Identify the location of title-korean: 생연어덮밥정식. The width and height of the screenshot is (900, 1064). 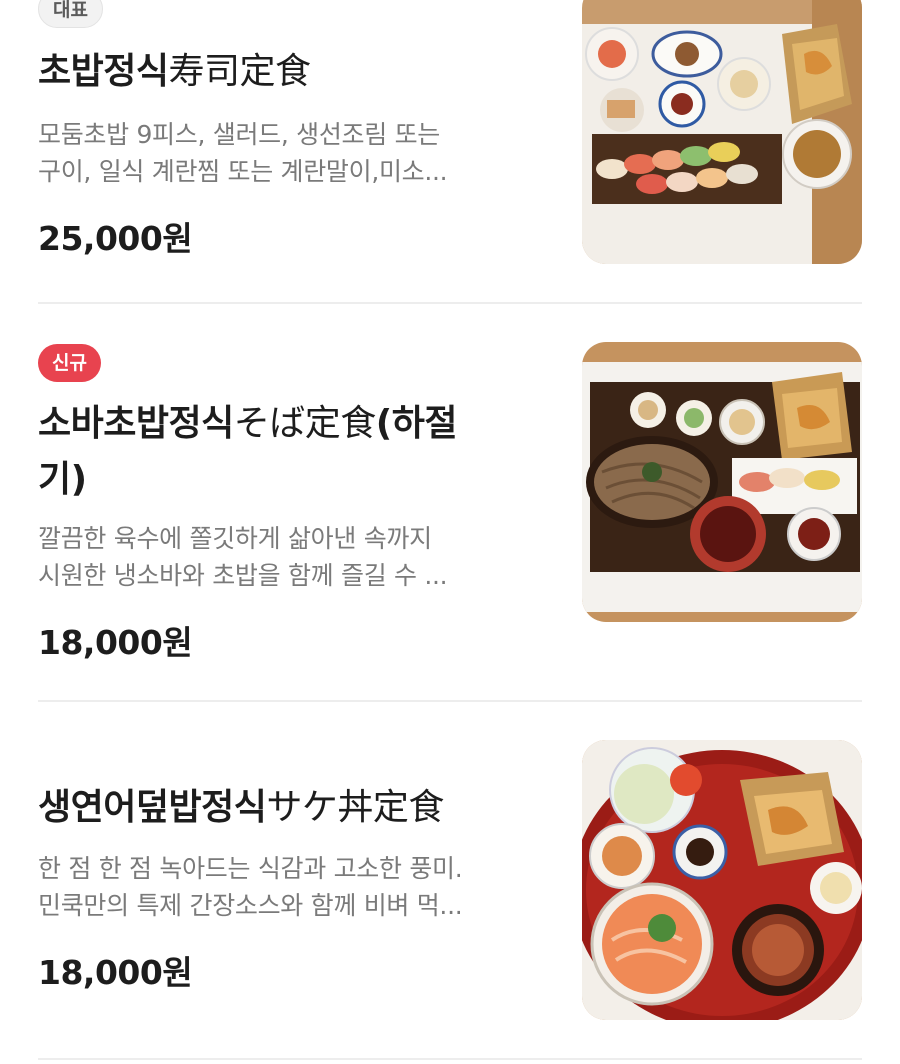
(152, 807).